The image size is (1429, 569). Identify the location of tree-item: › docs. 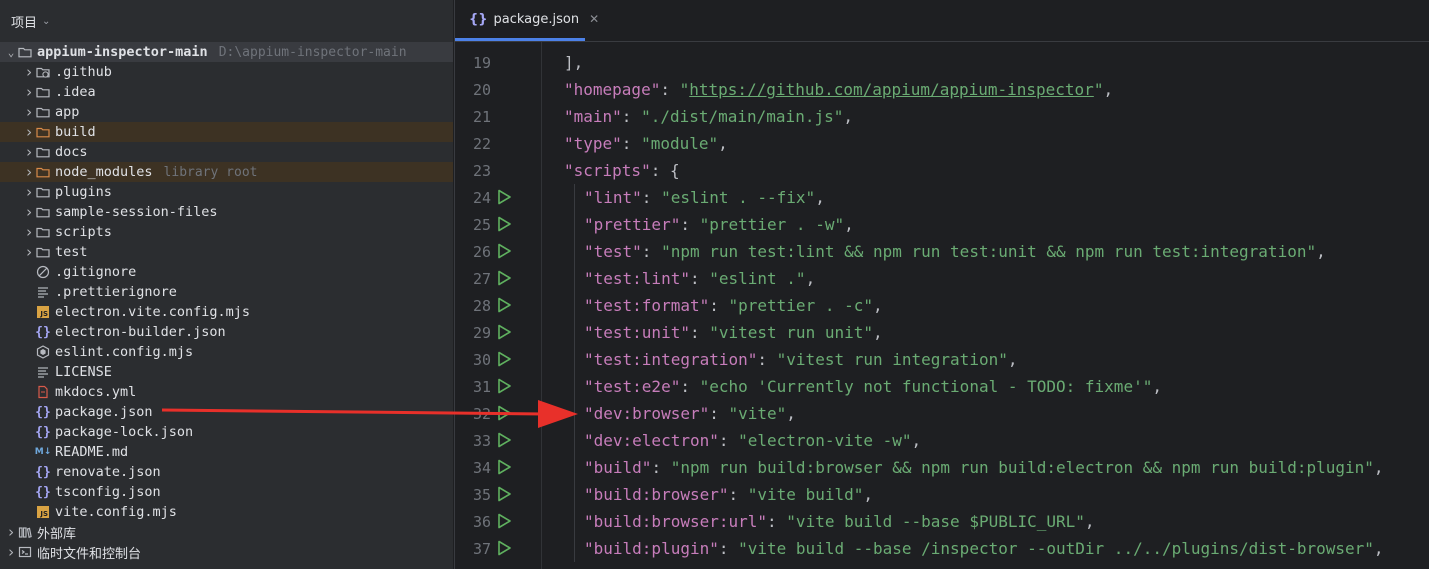
(226, 152).